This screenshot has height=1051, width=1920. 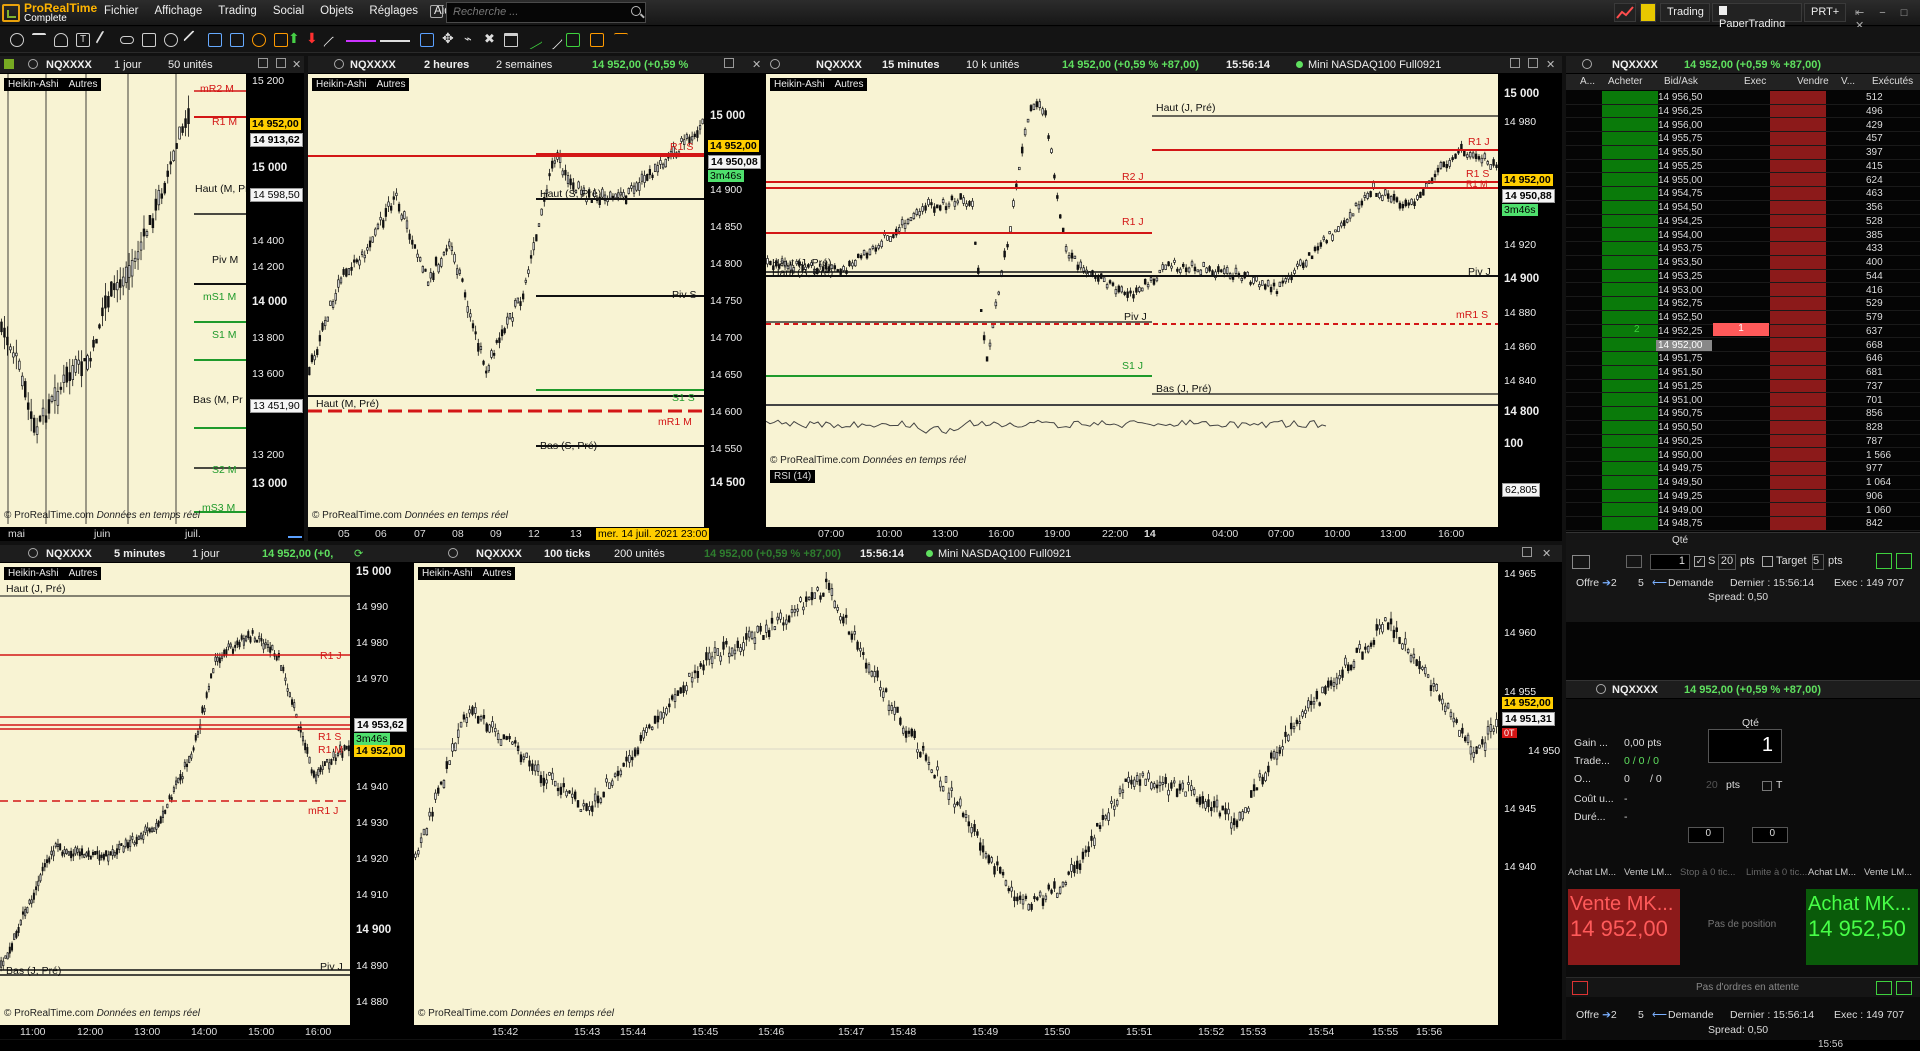 I want to click on col-executes: Exécutés, so click(x=1892, y=81).